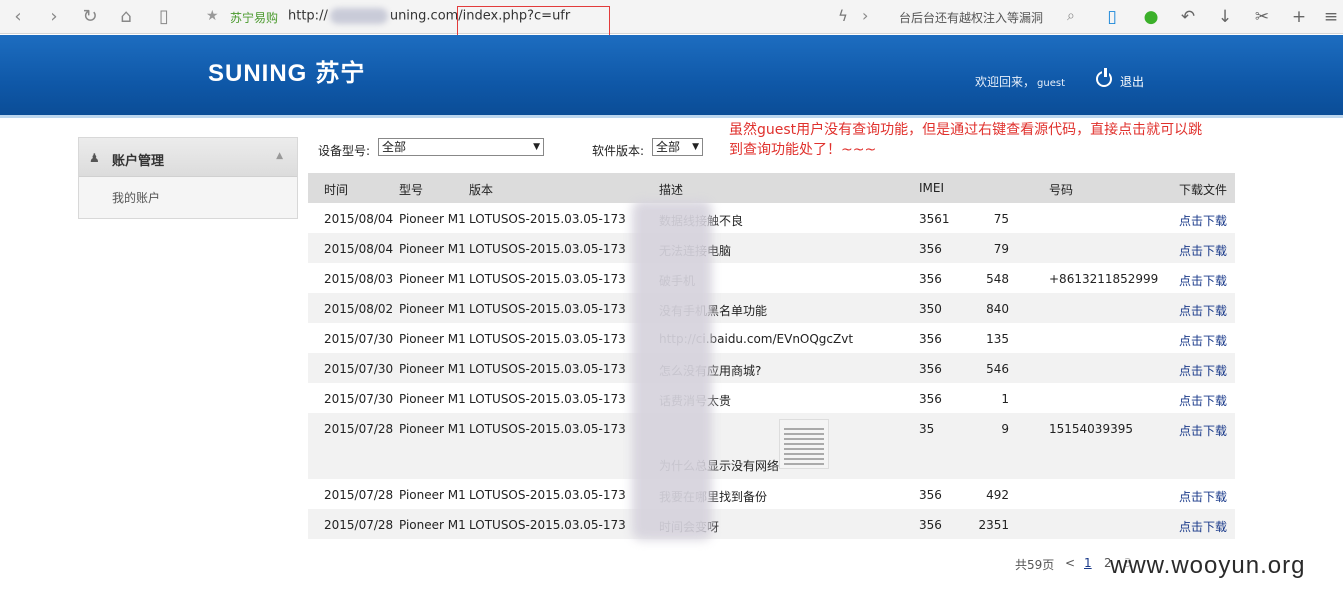 The width and height of the screenshot is (1343, 595). Describe the element at coordinates (481, 190) in the screenshot. I see `column-header: 版本` at that location.